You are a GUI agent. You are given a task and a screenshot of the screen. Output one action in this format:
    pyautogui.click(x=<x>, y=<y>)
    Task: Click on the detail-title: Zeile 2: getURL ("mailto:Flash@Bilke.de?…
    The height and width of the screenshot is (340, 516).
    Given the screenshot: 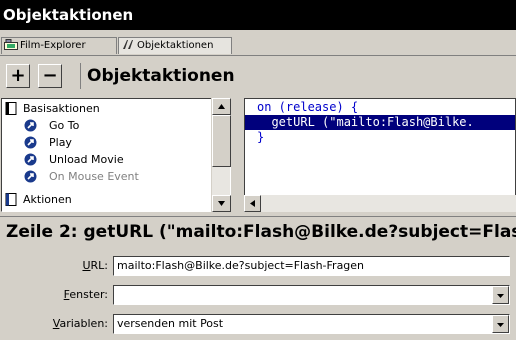 What is the action you would take?
    pyautogui.click(x=258, y=231)
    